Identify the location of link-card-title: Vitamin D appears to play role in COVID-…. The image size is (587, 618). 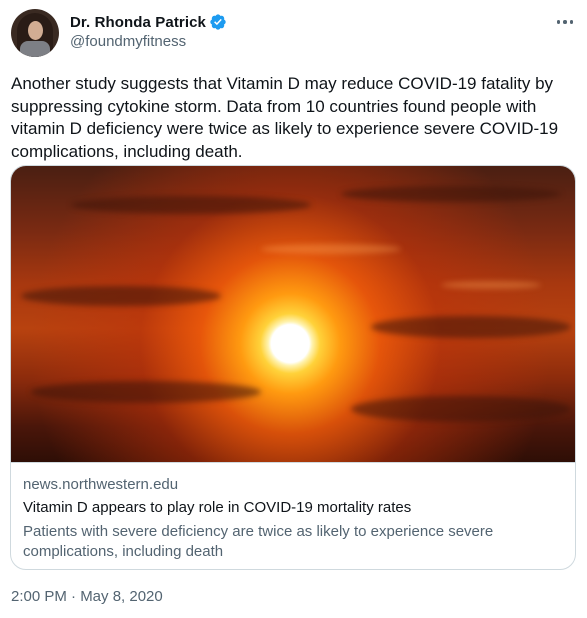
(217, 507).